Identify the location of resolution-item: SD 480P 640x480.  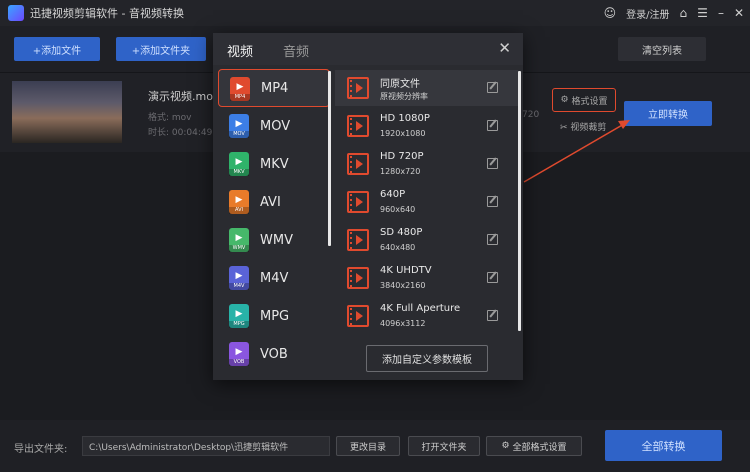
(426, 240).